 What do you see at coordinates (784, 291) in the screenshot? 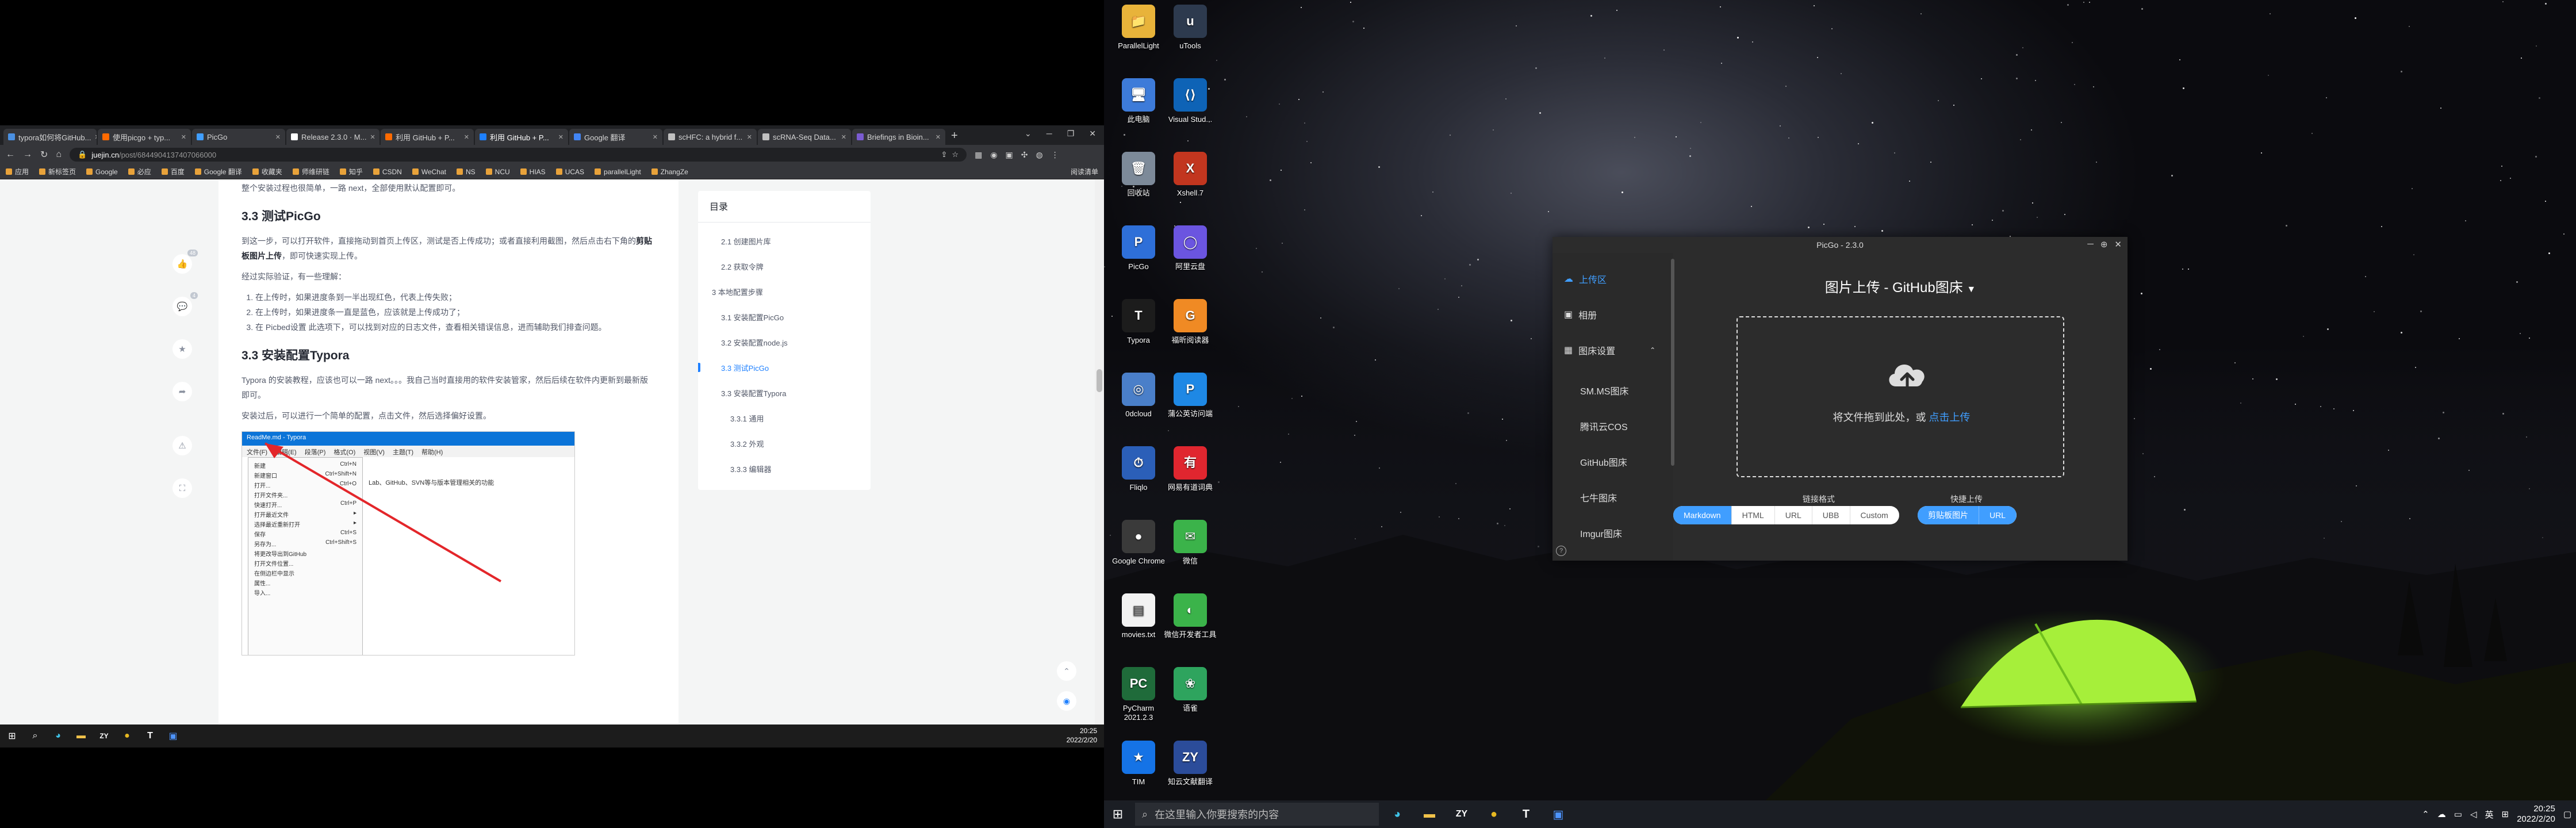
I see `toc-item: 3 本地配置步骤` at bounding box center [784, 291].